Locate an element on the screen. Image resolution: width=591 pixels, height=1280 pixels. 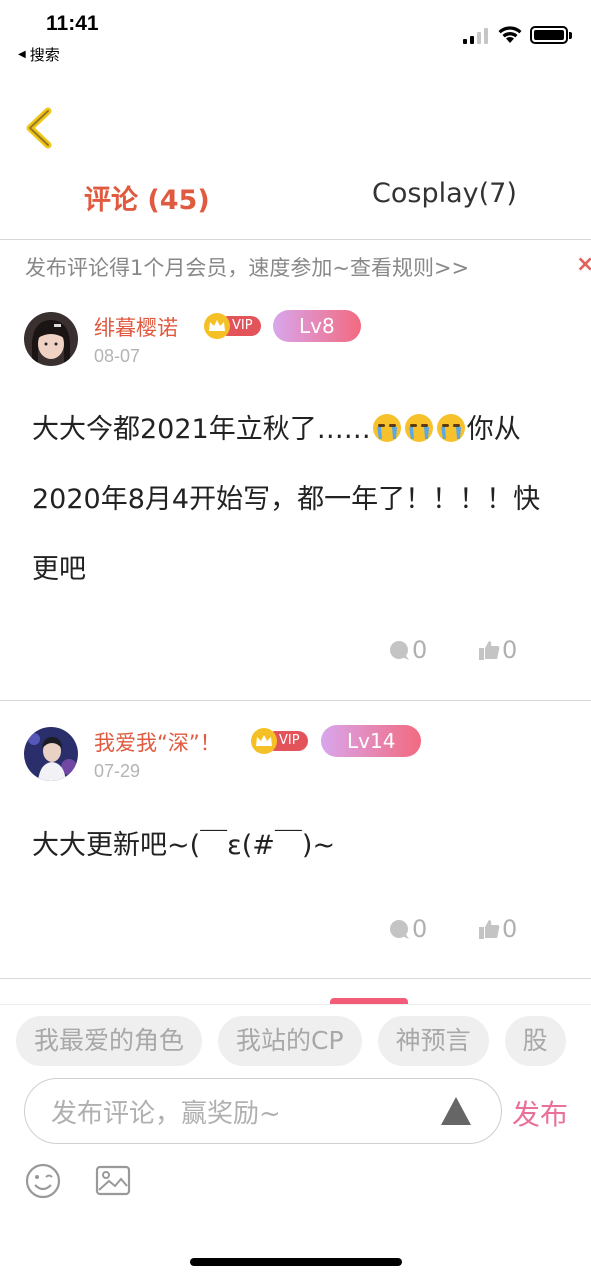
back-to-app-link: ◀ 搜索 is located at coordinates (39, 54).